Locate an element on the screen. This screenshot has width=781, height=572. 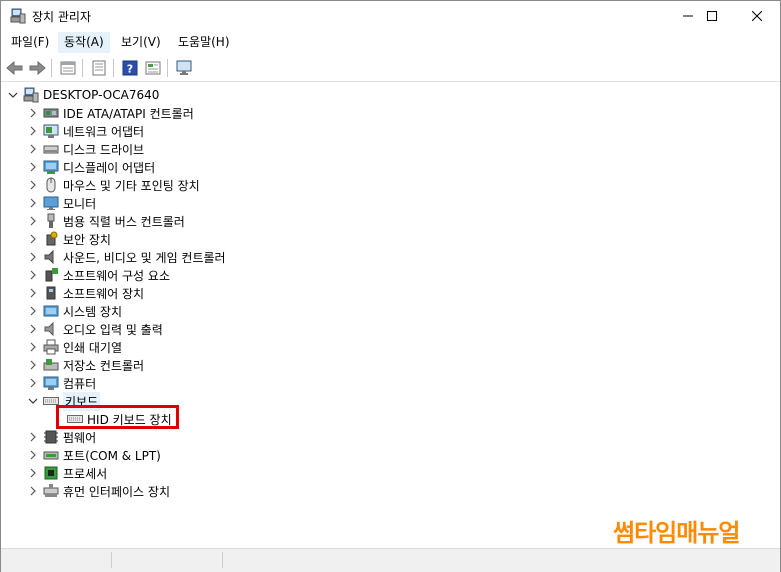
back-button is located at coordinates (15, 68).